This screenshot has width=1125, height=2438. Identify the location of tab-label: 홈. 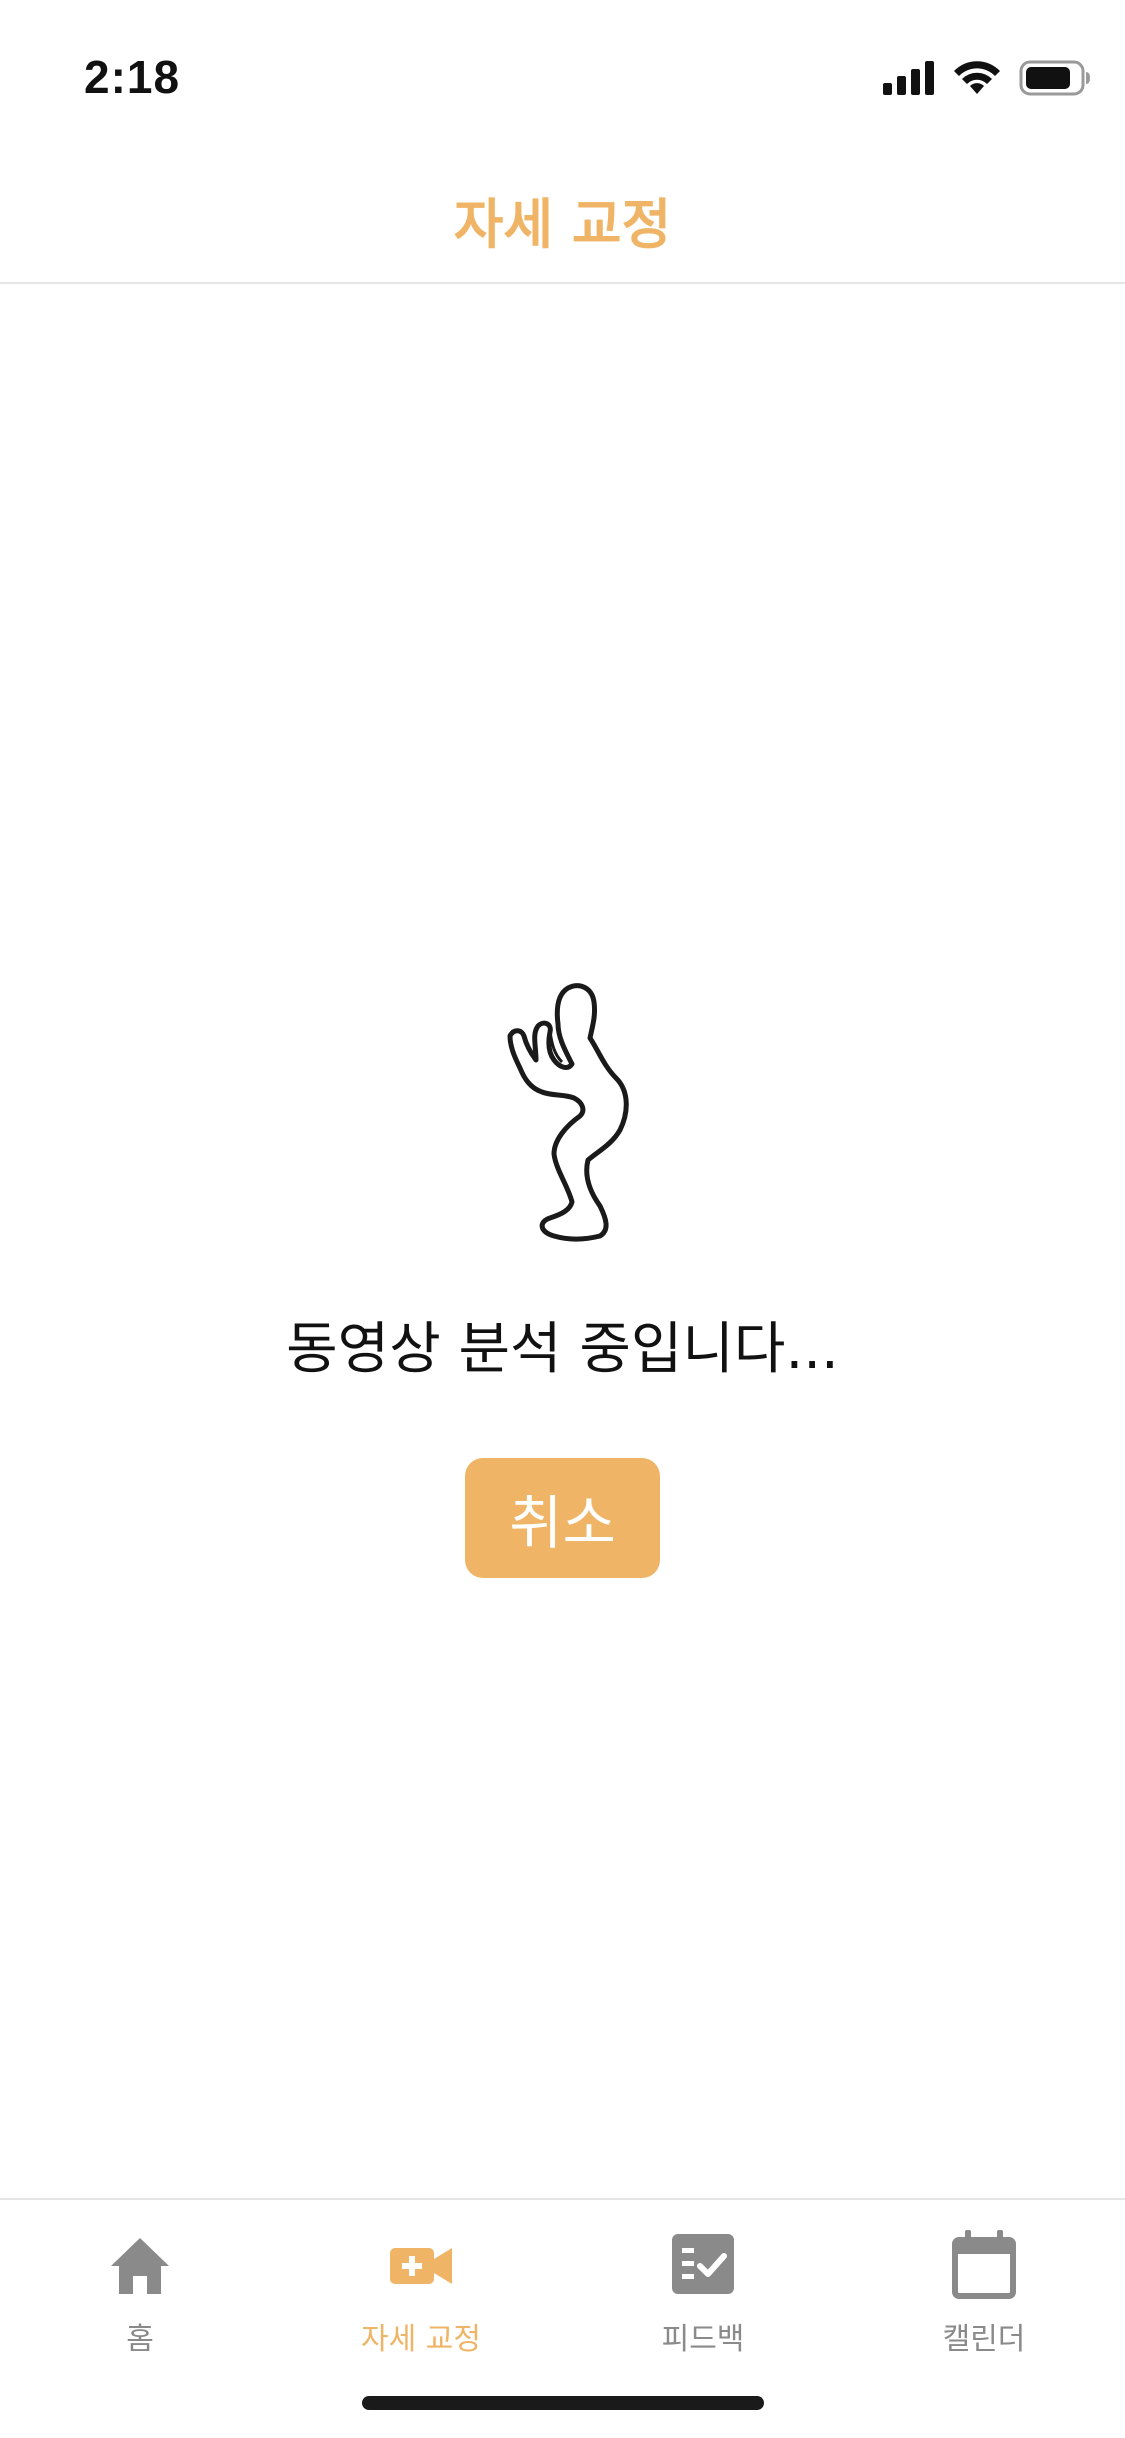
(140, 2339).